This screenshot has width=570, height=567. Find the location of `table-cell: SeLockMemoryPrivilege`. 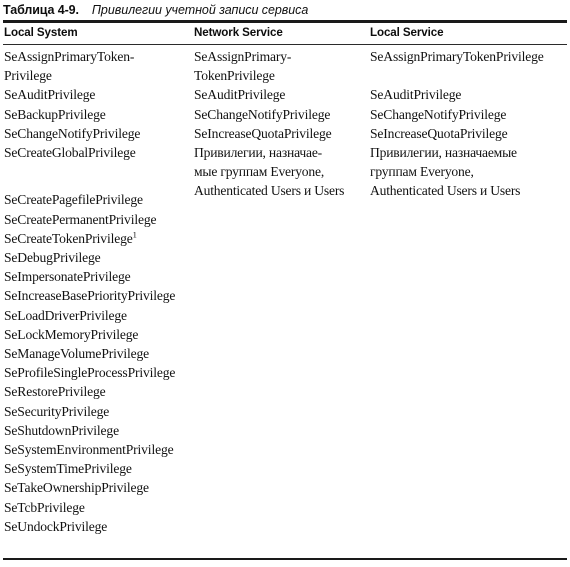

table-cell: SeLockMemoryPrivilege is located at coordinates (71, 334).